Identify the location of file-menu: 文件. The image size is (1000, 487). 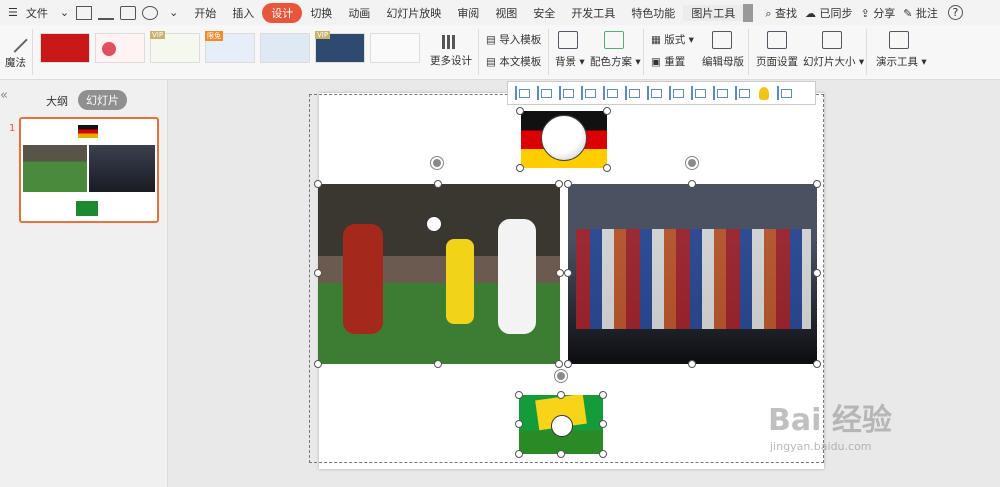
(41, 13).